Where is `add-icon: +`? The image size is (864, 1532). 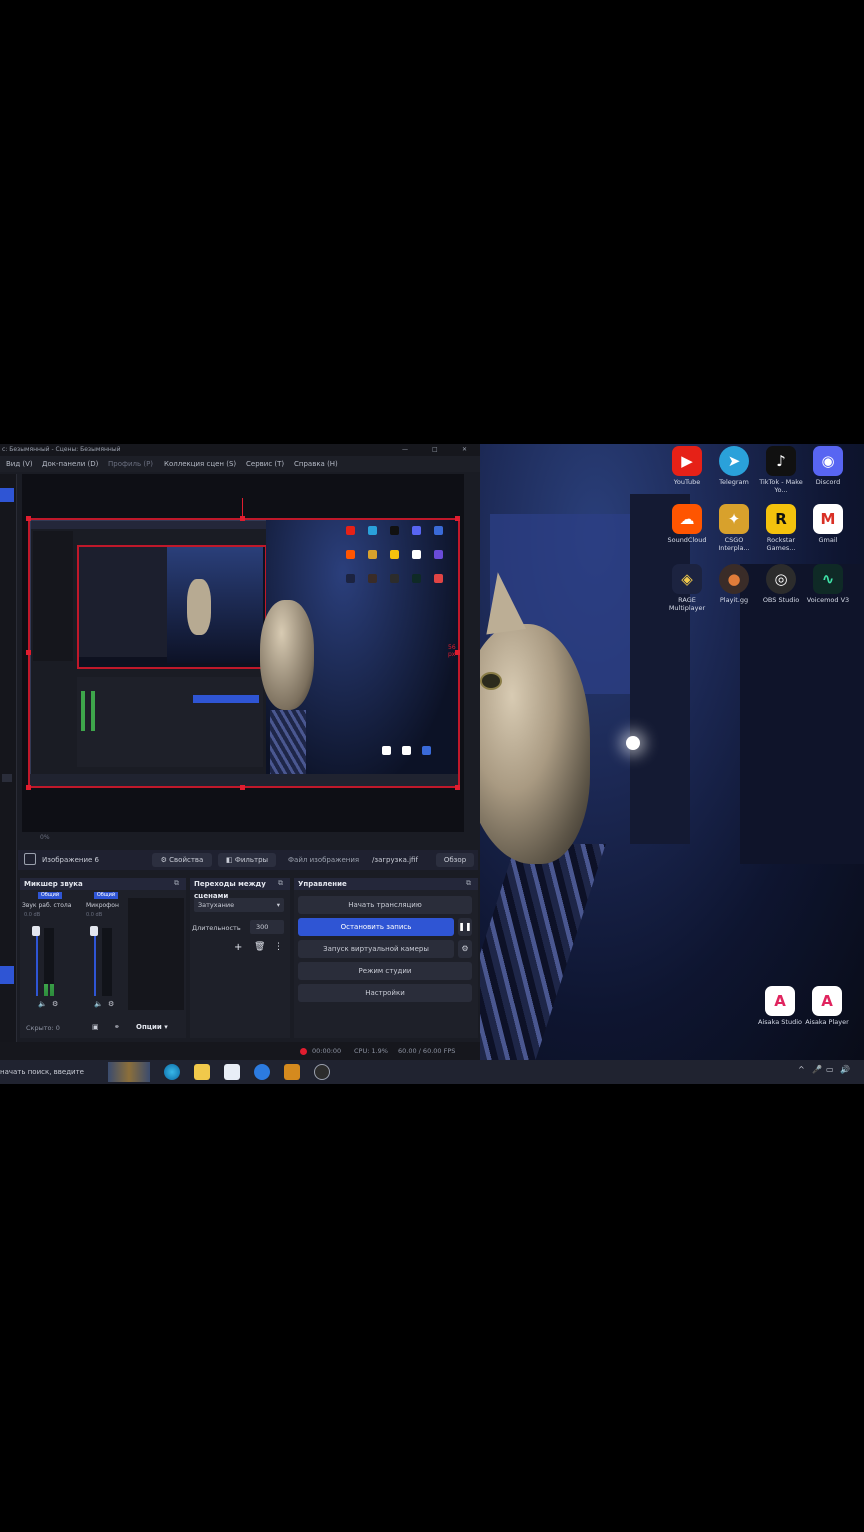 add-icon: + is located at coordinates (238, 947).